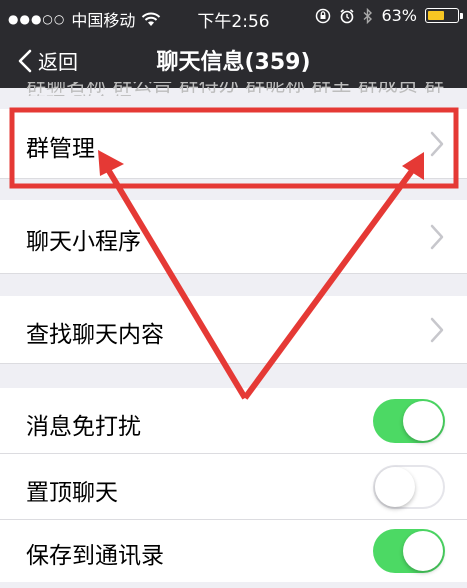  What do you see at coordinates (95, 556) in the screenshot?
I see `toggle-label: 保存到通讯录` at bounding box center [95, 556].